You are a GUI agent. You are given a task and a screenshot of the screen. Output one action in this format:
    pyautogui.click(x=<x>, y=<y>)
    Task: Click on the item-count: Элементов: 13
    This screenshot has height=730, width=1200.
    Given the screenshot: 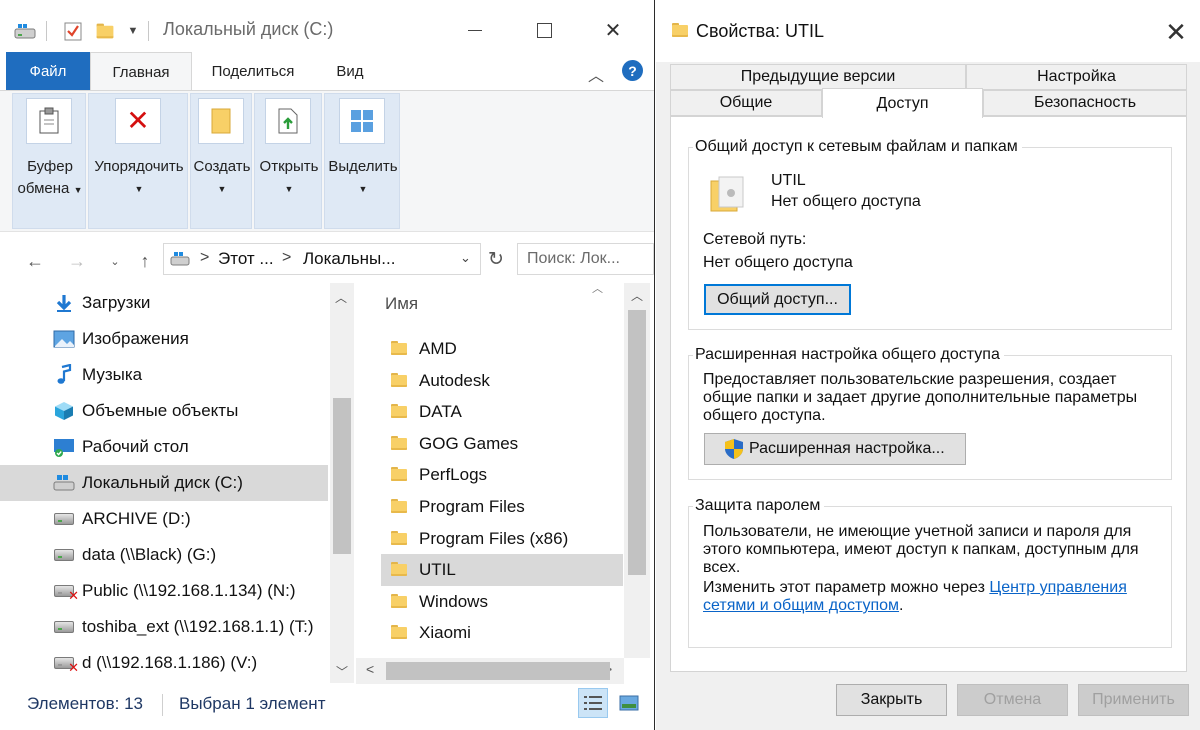 What is the action you would take?
    pyautogui.click(x=85, y=703)
    